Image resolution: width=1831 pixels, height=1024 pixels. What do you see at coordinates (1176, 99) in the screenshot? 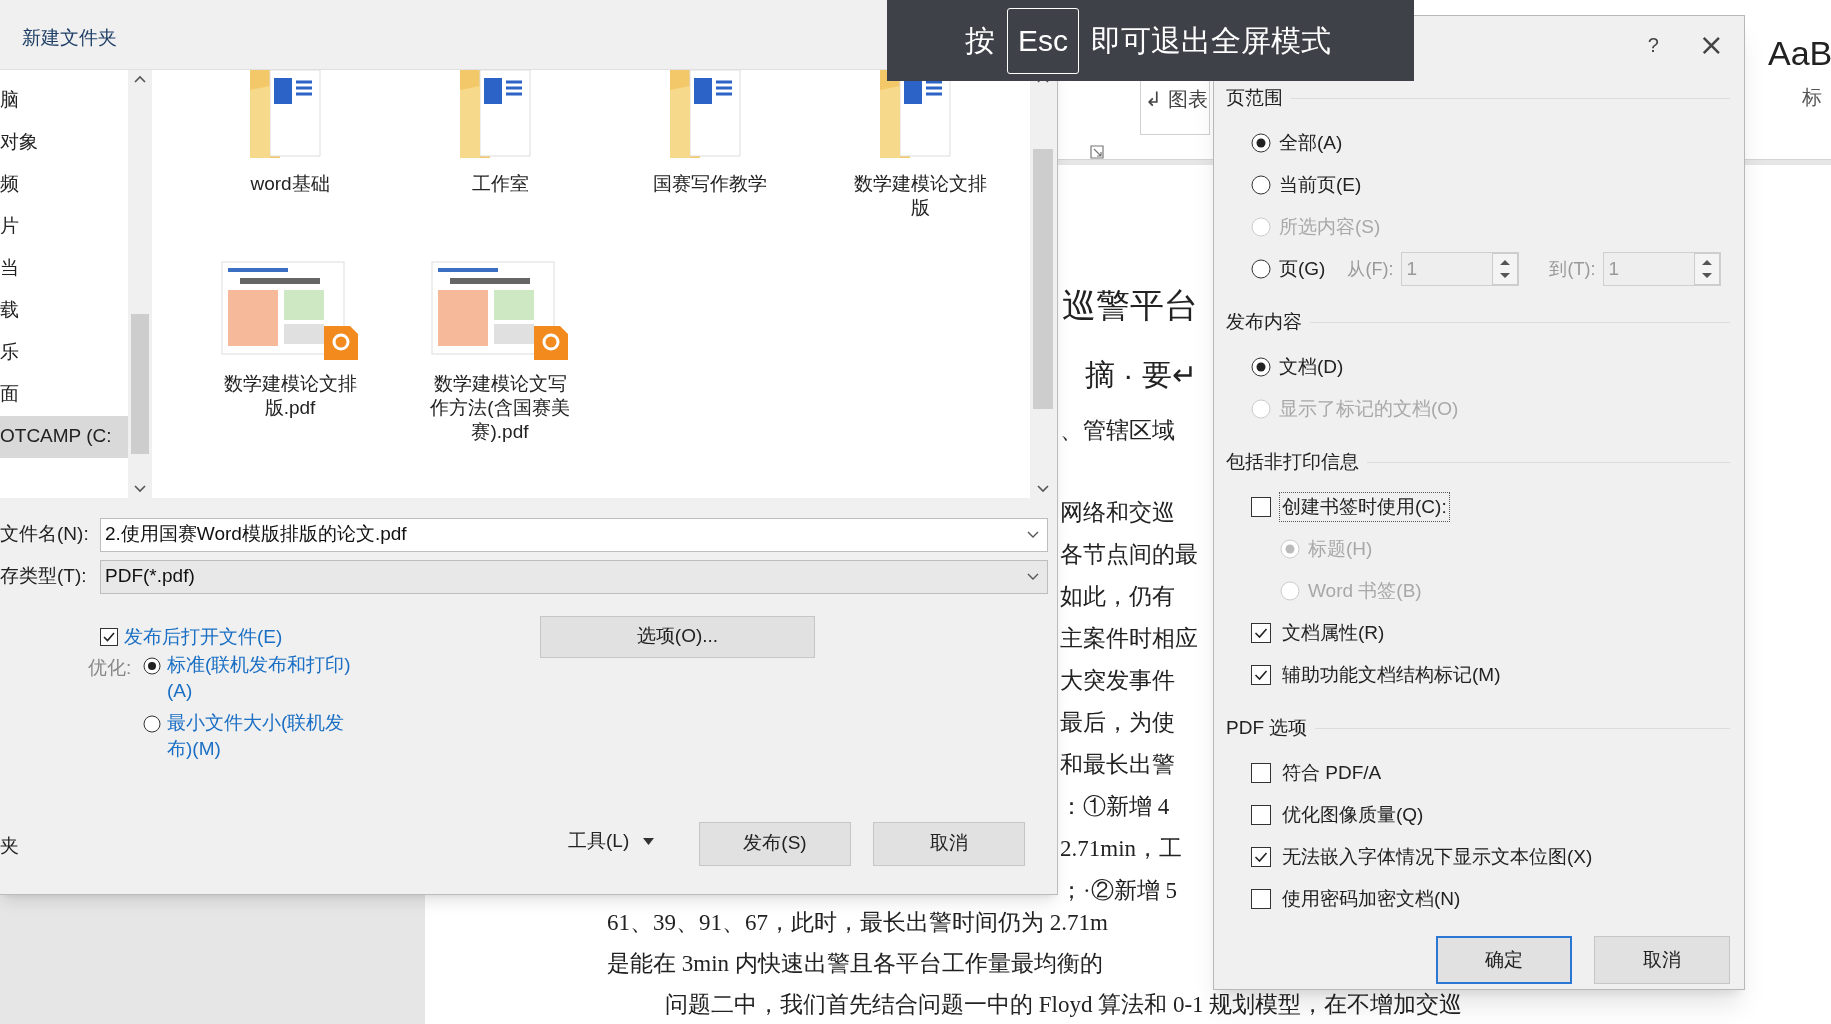
I see `style-label: ↲ 图表` at bounding box center [1176, 99].